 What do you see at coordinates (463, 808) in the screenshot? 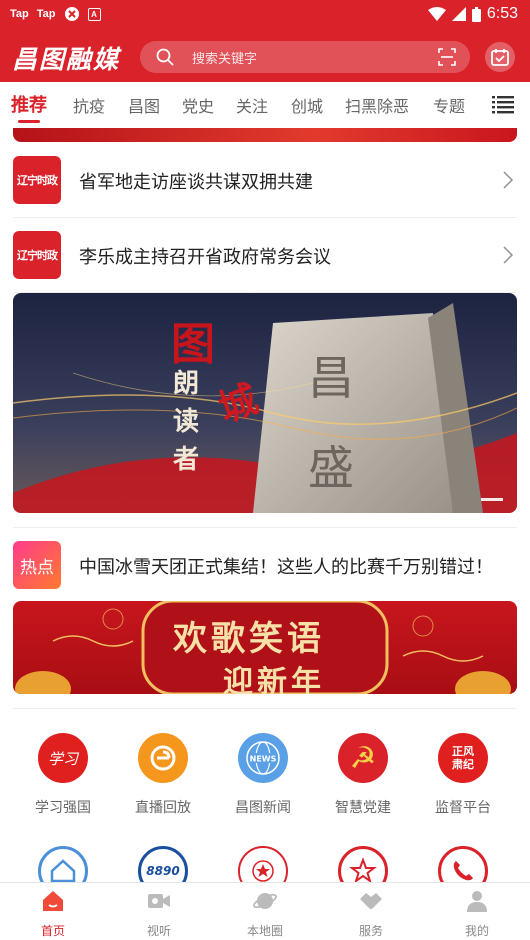
I see `service-label: 监督平台` at bounding box center [463, 808].